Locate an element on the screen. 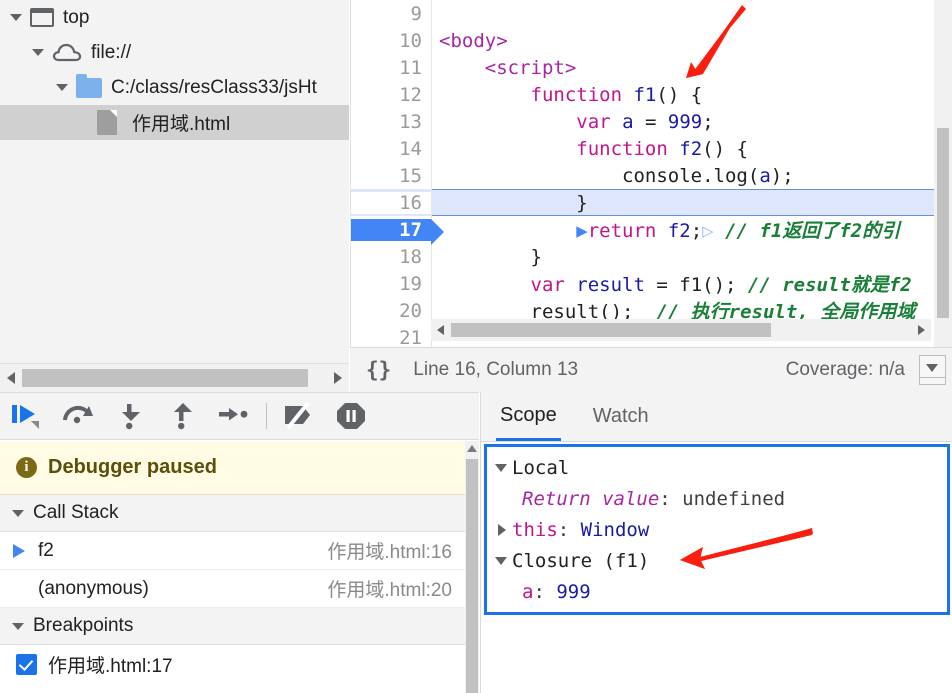 This screenshot has width=952, height=693. frame-arrow-placeholder-icon is located at coordinates (21, 589).